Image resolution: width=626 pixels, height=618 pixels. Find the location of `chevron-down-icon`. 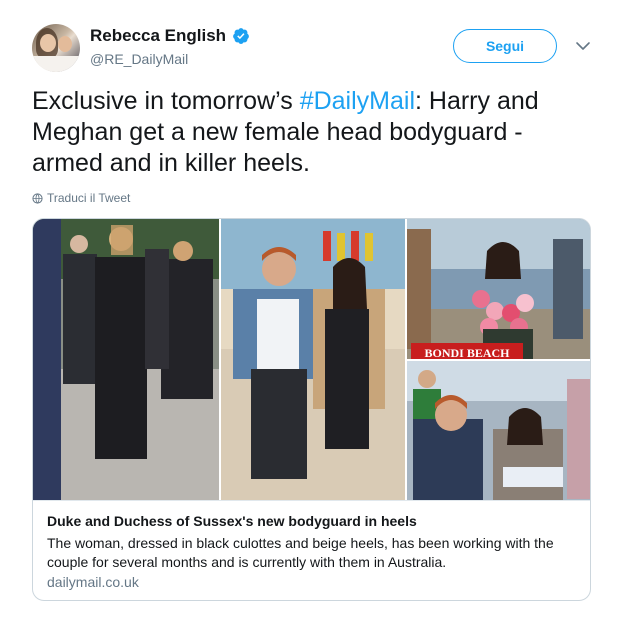

chevron-down-icon is located at coordinates (583, 46).